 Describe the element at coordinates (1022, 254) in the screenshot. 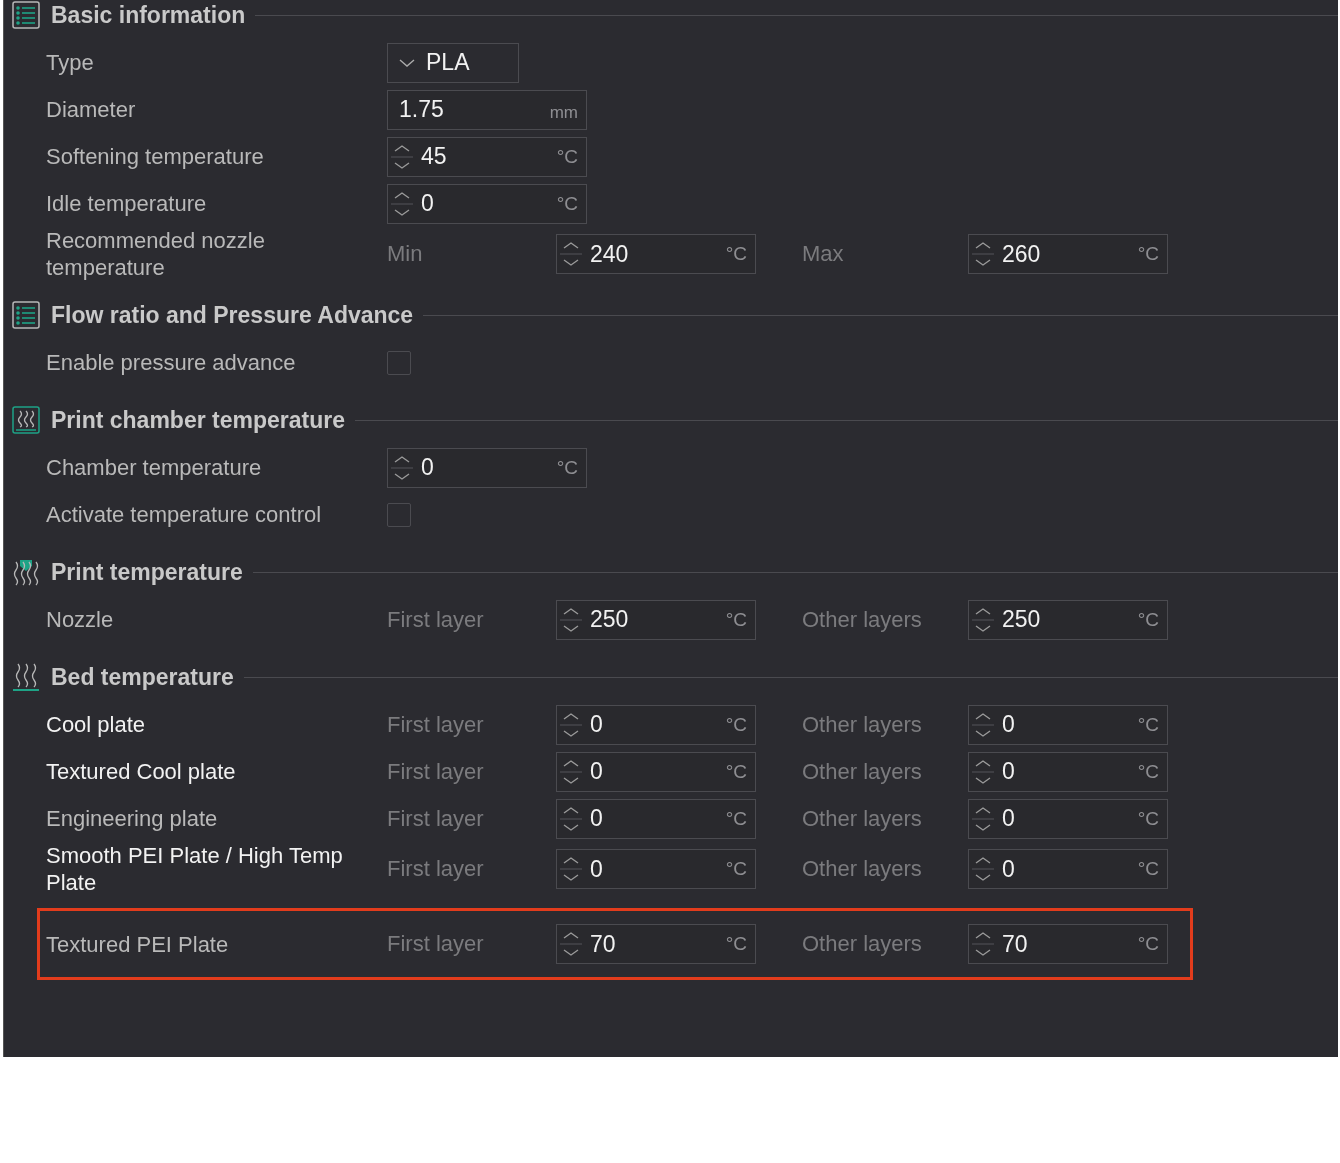

I see `field-value: 260` at that location.